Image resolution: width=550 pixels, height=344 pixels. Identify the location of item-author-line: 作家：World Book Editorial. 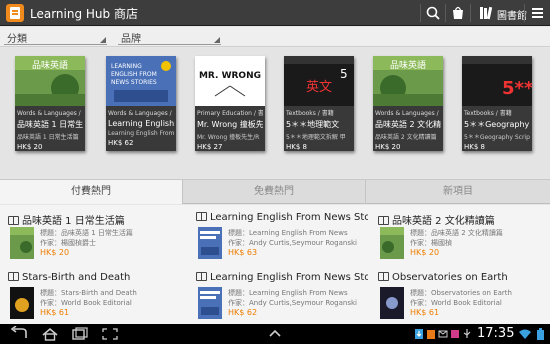
(456, 303).